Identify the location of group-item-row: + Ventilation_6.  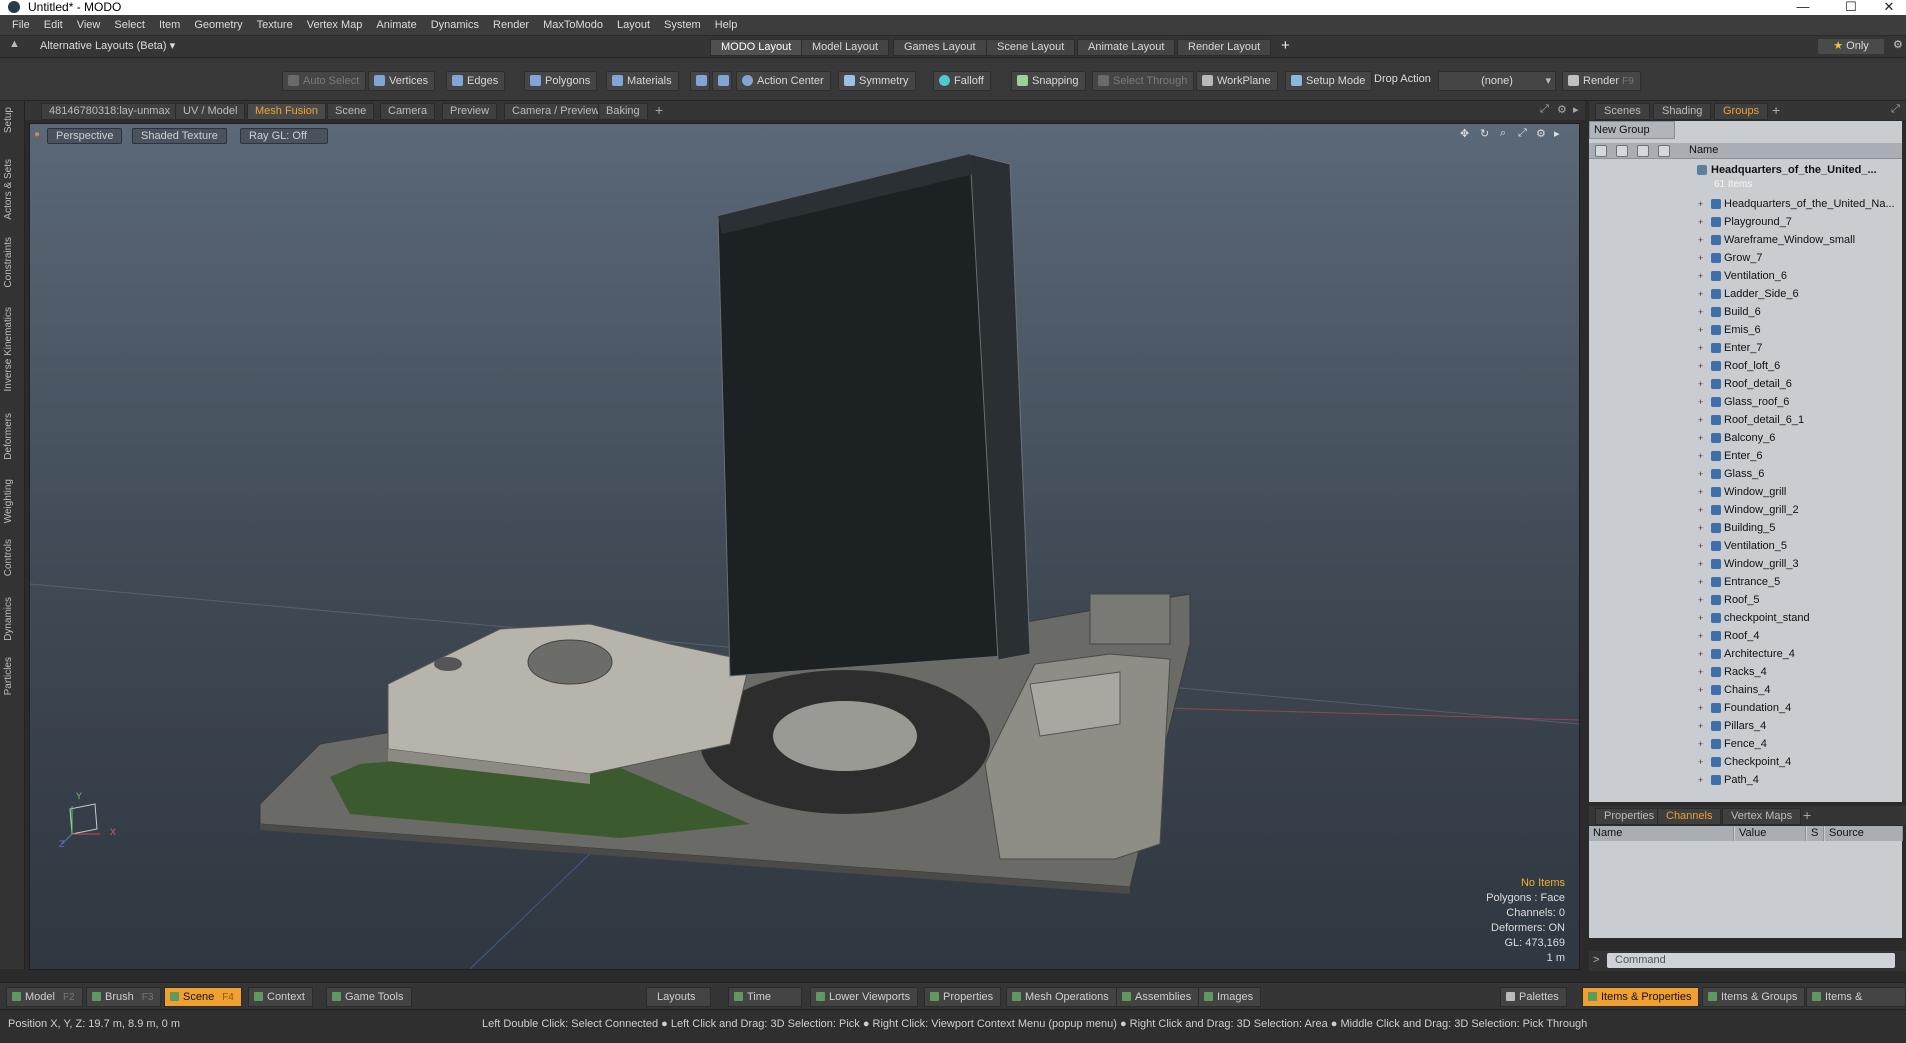
(1745, 276).